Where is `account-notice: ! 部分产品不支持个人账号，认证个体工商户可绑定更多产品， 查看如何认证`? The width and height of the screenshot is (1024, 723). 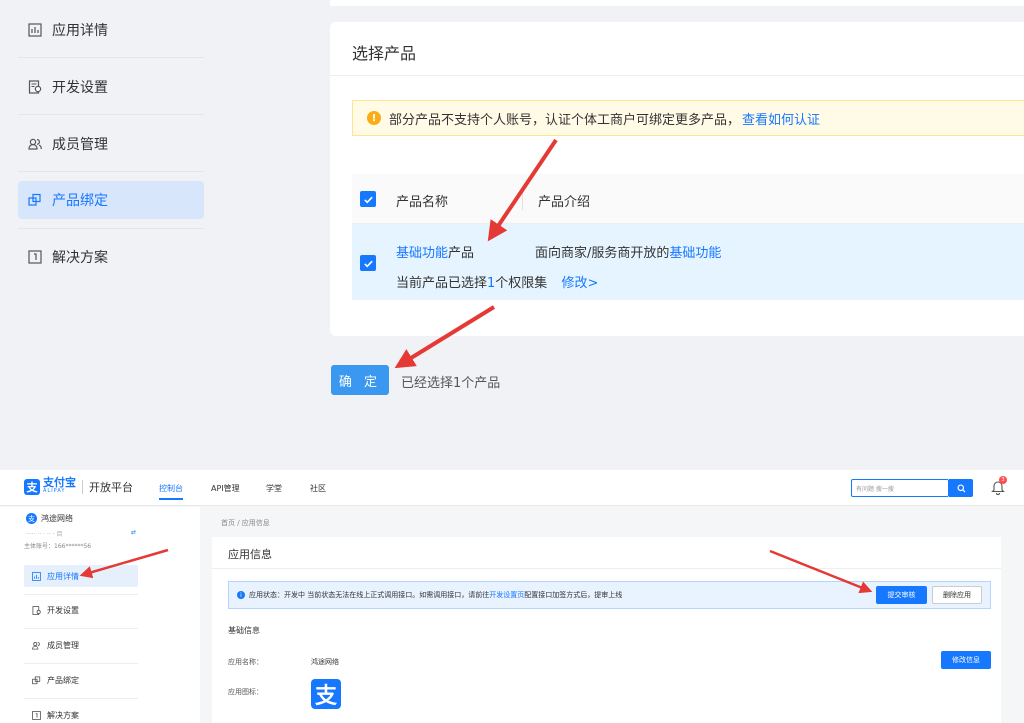 account-notice: ! 部分产品不支持个人账号，认证个体工商户可绑定更多产品， 查看如何认证 is located at coordinates (688, 118).